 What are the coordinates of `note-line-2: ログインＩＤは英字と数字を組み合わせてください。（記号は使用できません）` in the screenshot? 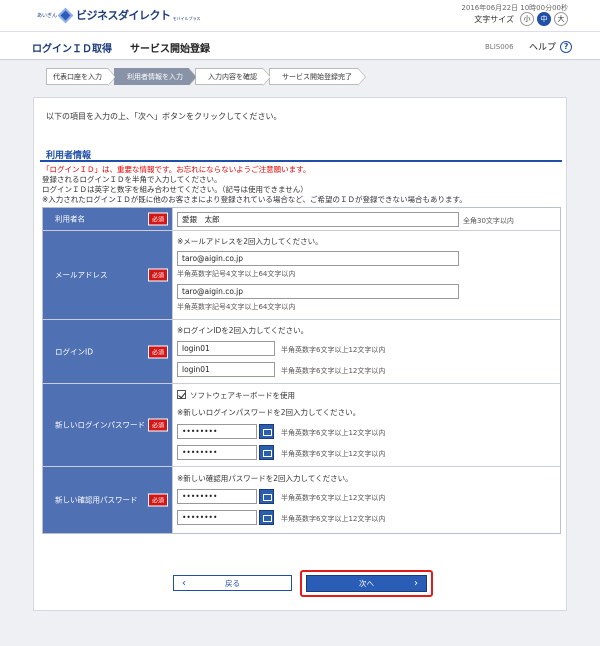 It's located at (175, 189).